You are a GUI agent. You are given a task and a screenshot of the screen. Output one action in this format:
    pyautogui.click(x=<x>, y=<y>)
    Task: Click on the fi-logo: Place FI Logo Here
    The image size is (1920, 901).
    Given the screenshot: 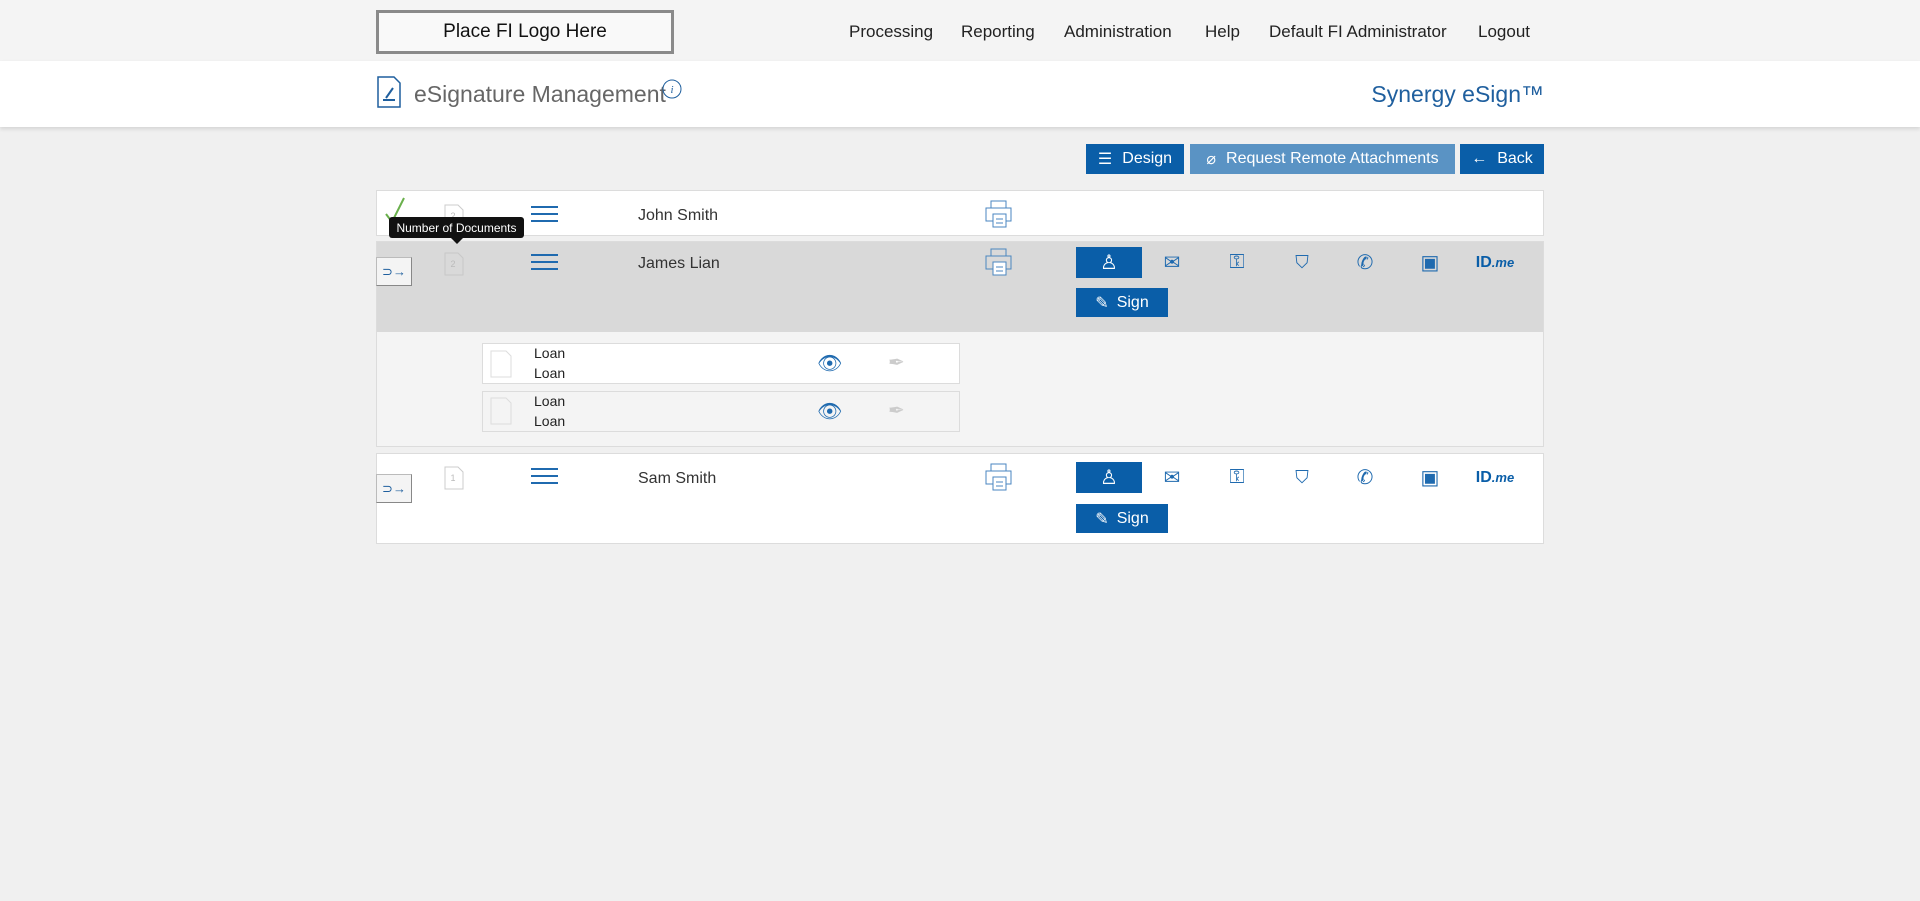 What is the action you would take?
    pyautogui.click(x=525, y=32)
    